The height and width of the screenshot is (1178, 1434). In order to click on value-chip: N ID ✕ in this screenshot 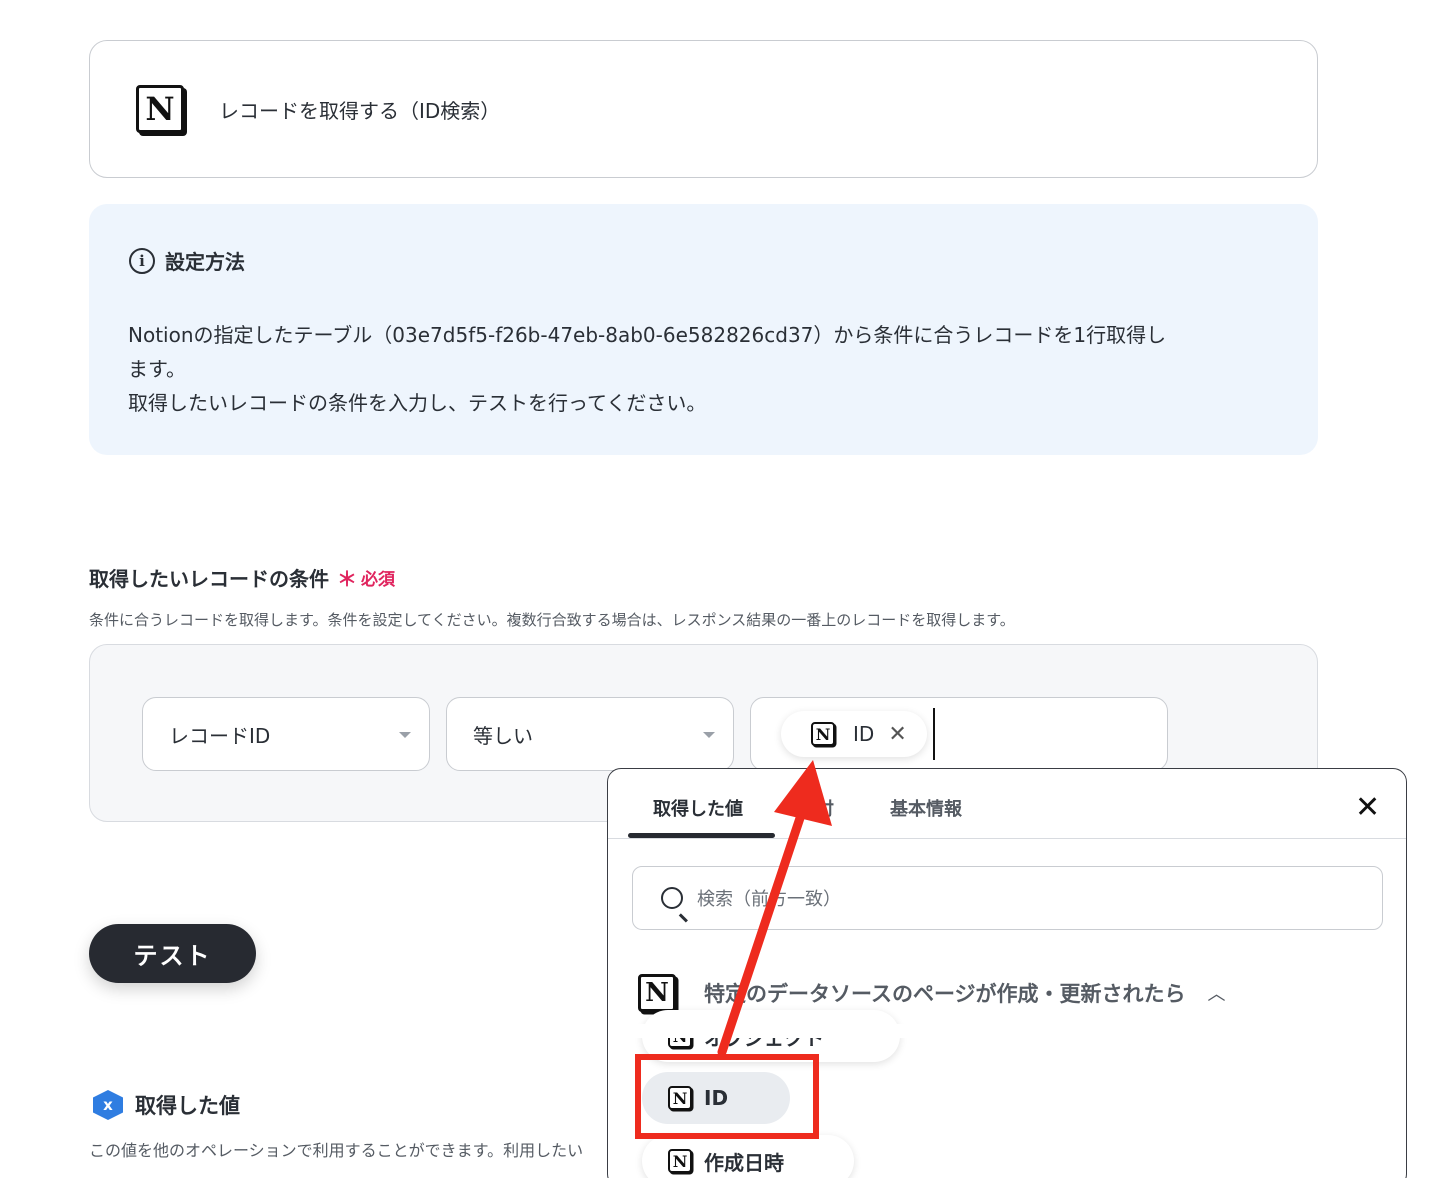, I will do `click(854, 734)`.